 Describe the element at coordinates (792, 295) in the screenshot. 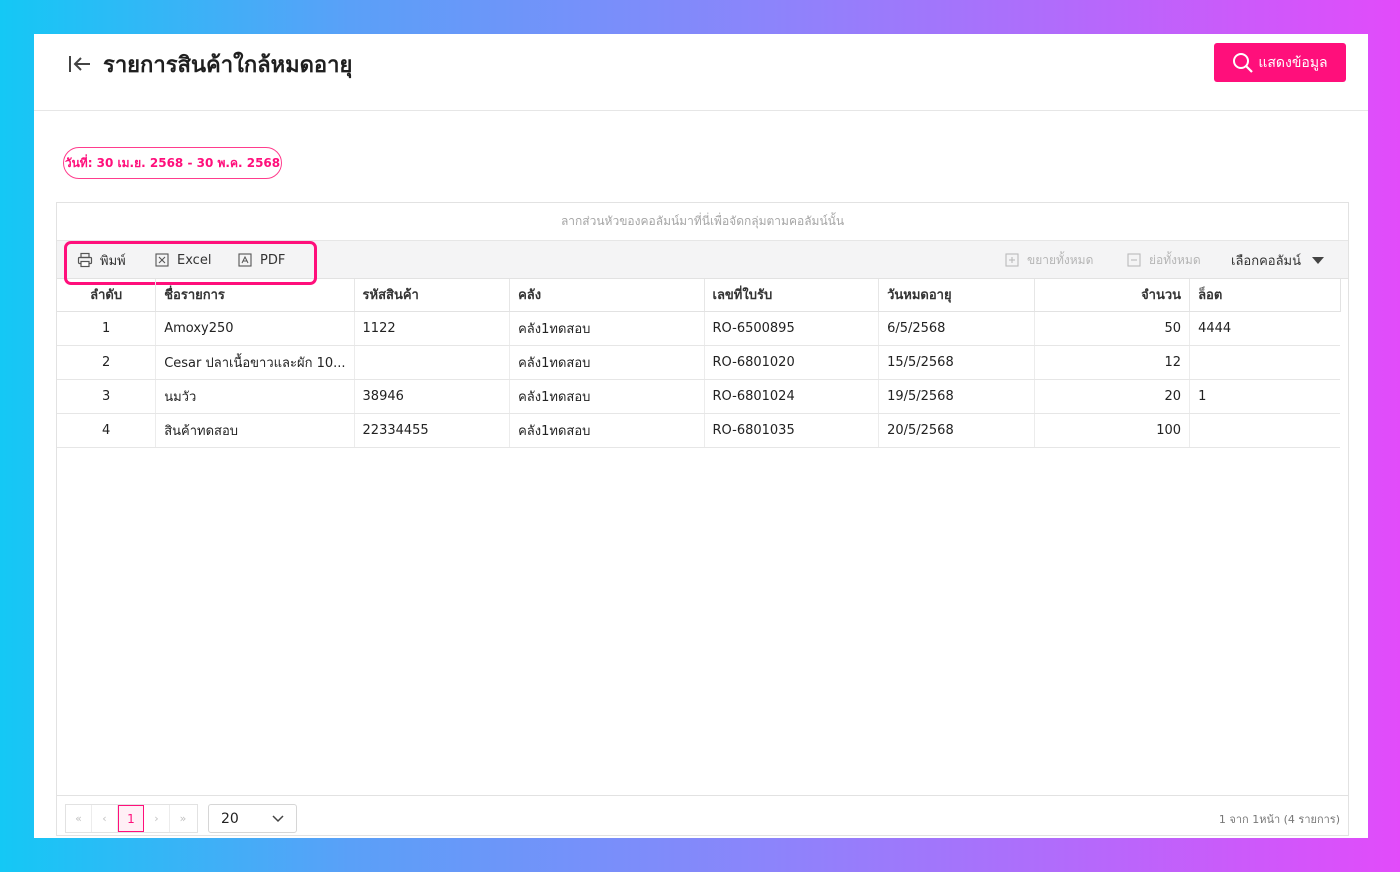

I see `column-header-receipt: เลขที่ใบรับ` at that location.